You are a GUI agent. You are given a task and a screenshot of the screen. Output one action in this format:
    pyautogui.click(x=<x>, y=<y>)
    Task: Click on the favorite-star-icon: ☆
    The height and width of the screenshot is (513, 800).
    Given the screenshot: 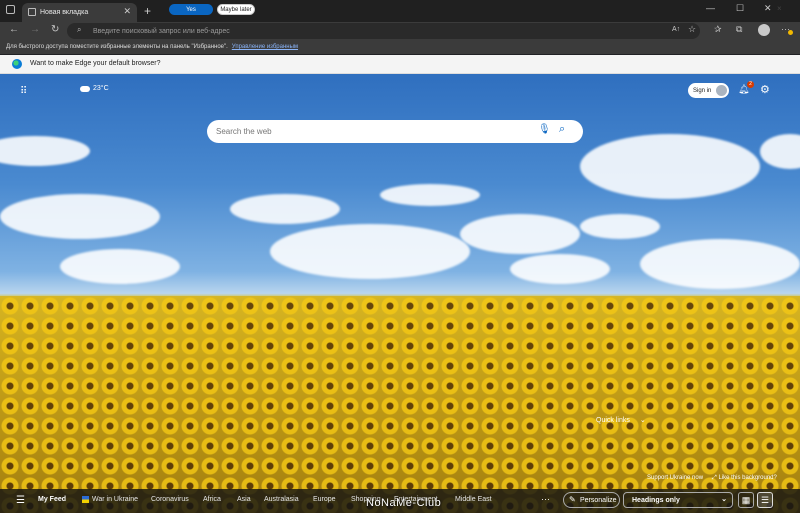 What is the action you would take?
    pyautogui.click(x=692, y=29)
    